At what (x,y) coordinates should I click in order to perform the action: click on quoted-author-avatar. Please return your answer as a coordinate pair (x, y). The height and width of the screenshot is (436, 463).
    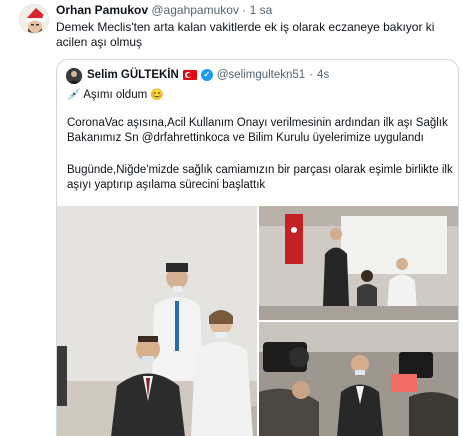
    Looking at the image, I should click on (74, 76).